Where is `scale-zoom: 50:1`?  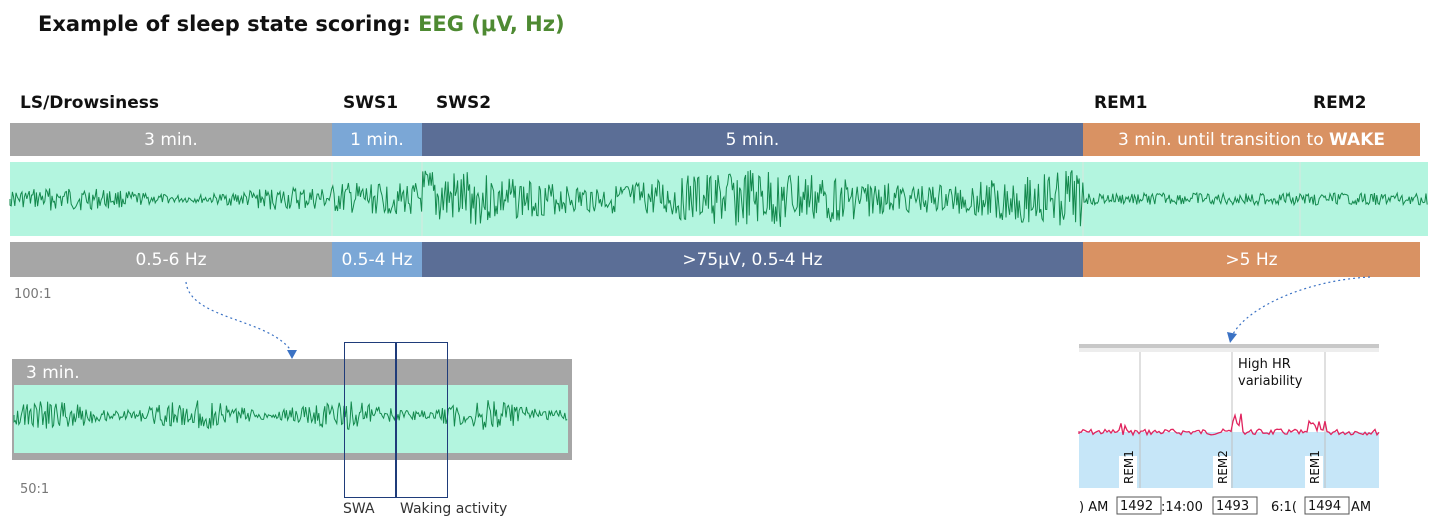
scale-zoom: 50:1 is located at coordinates (35, 489).